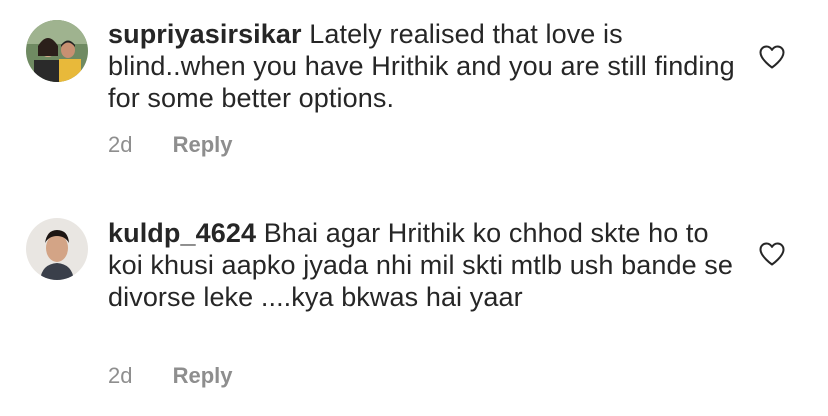  I want to click on comment-username: supriyasirsikar, so click(205, 34).